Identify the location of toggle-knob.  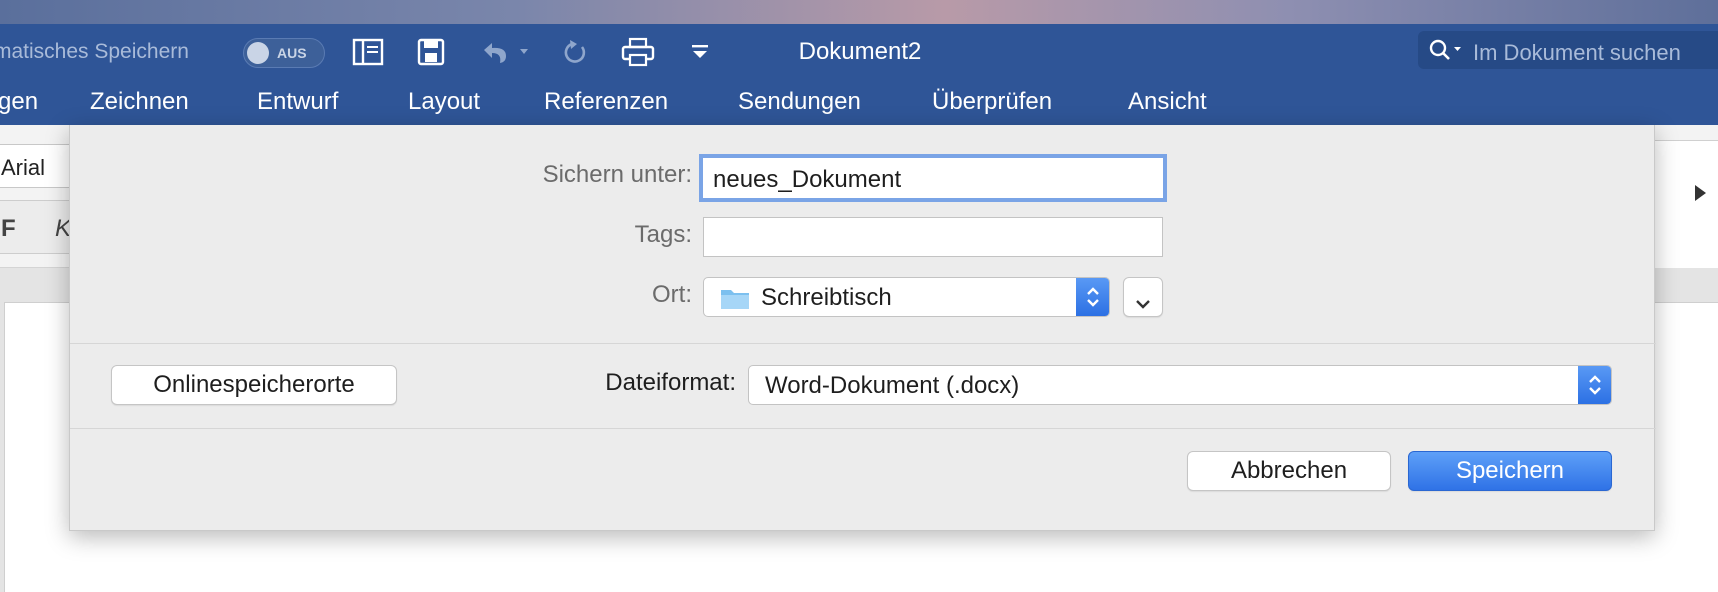
(258, 53).